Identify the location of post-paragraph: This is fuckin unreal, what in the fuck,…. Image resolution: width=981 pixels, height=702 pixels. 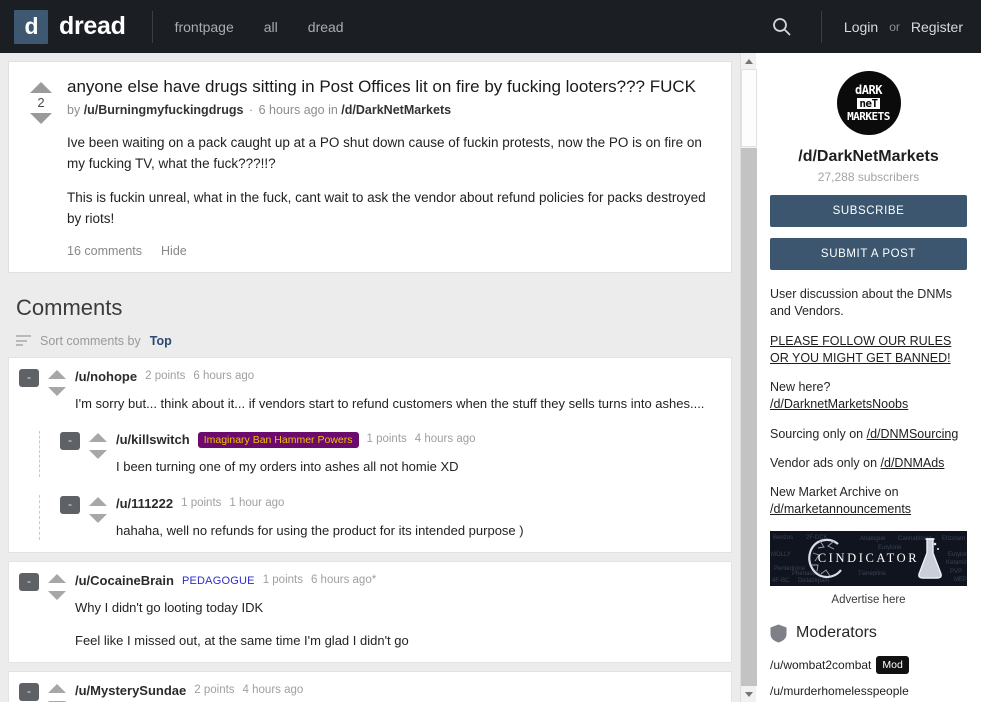
(386, 208).